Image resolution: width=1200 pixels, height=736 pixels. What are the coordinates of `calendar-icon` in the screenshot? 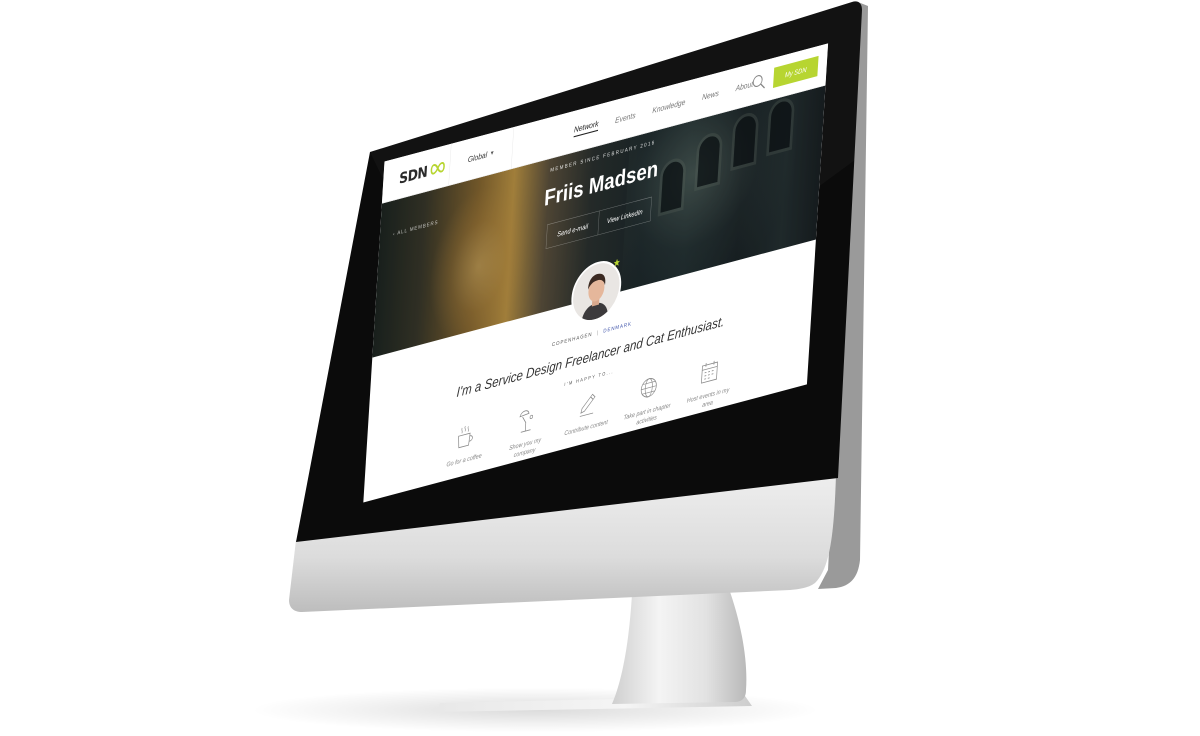 It's located at (709, 372).